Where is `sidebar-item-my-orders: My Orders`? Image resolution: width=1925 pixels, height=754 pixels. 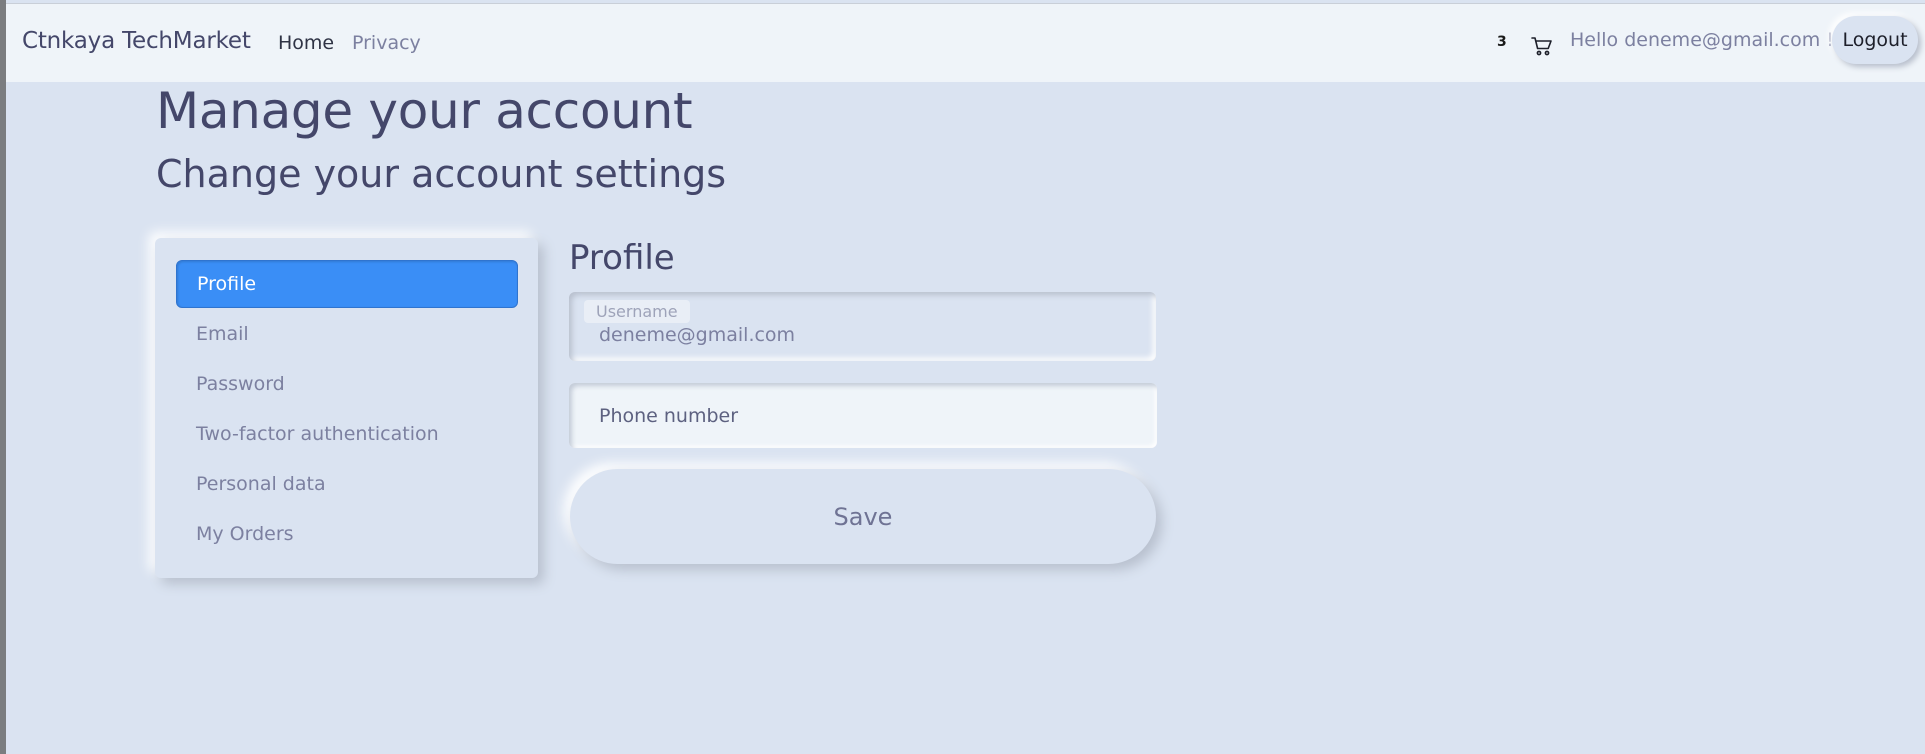
sidebar-item-my-orders: My Orders is located at coordinates (347, 534).